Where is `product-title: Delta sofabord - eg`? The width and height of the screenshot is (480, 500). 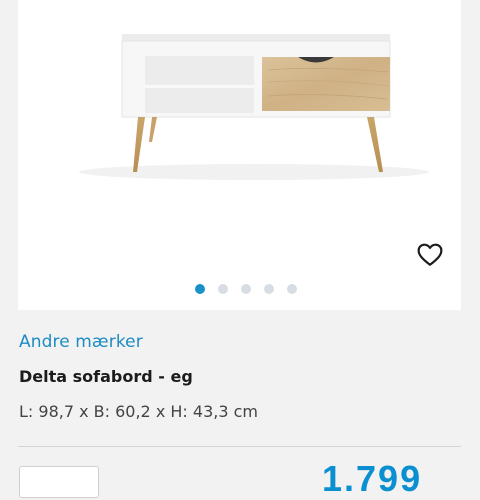 product-title: Delta sofabord - eg is located at coordinates (106, 376).